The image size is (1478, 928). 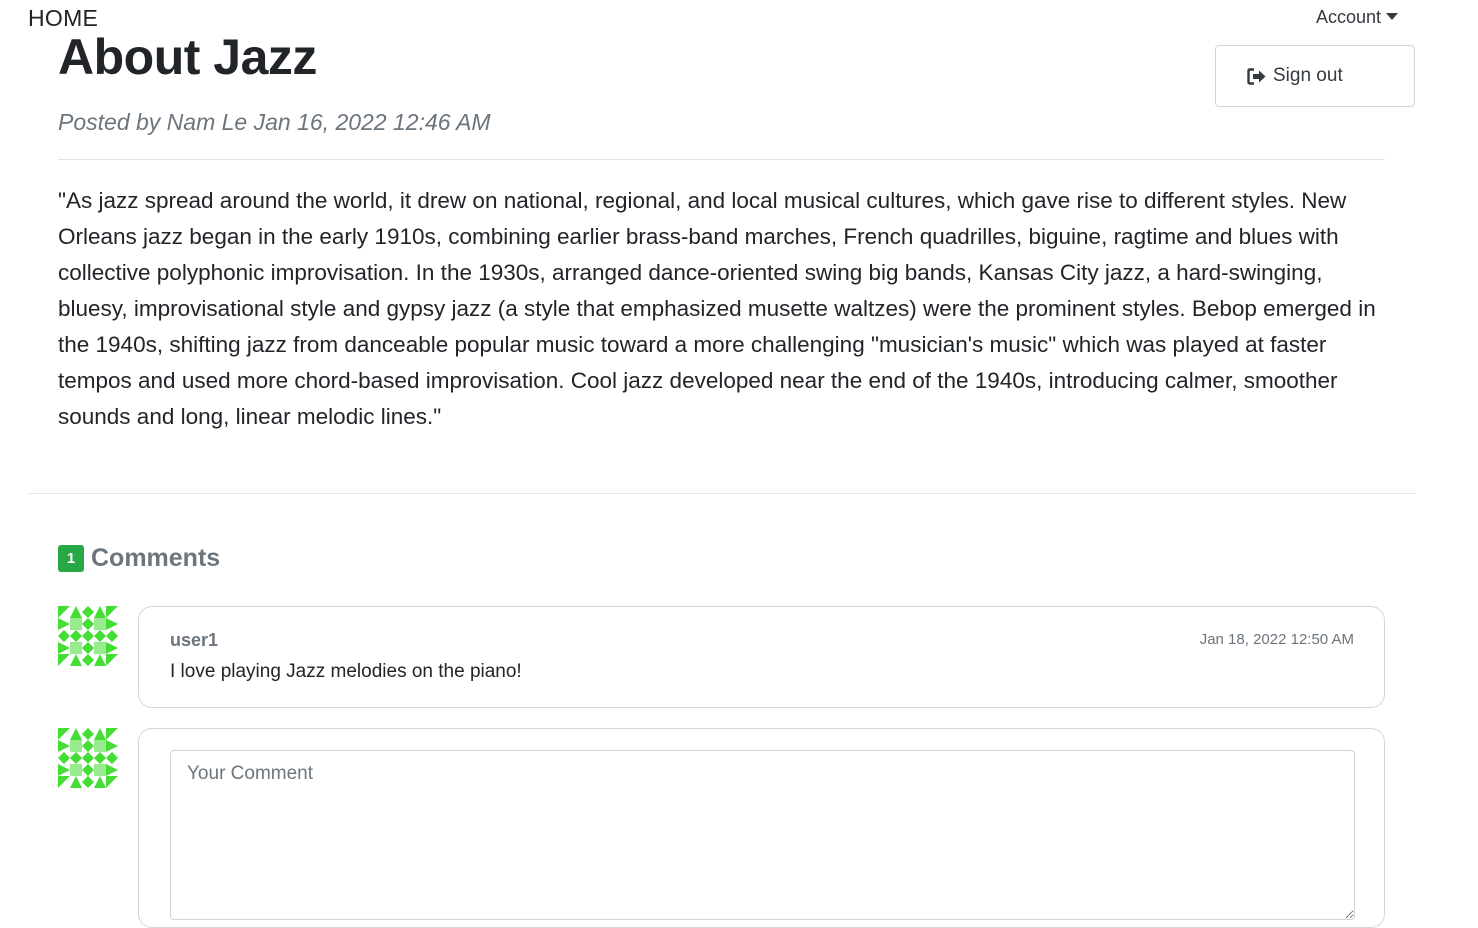 I want to click on sign-out-icon, so click(x=1257, y=76).